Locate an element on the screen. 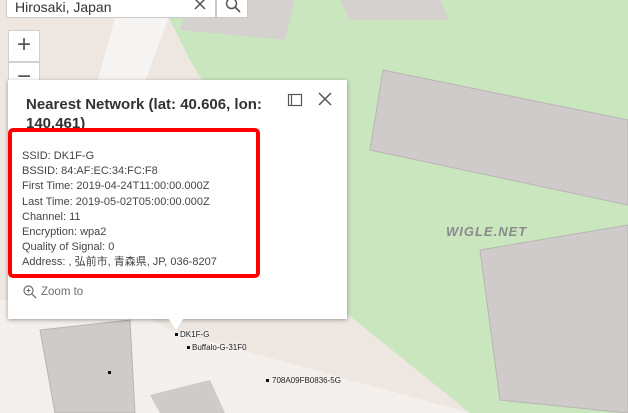  search-input: Hirosaki, Japan is located at coordinates (111, 9).